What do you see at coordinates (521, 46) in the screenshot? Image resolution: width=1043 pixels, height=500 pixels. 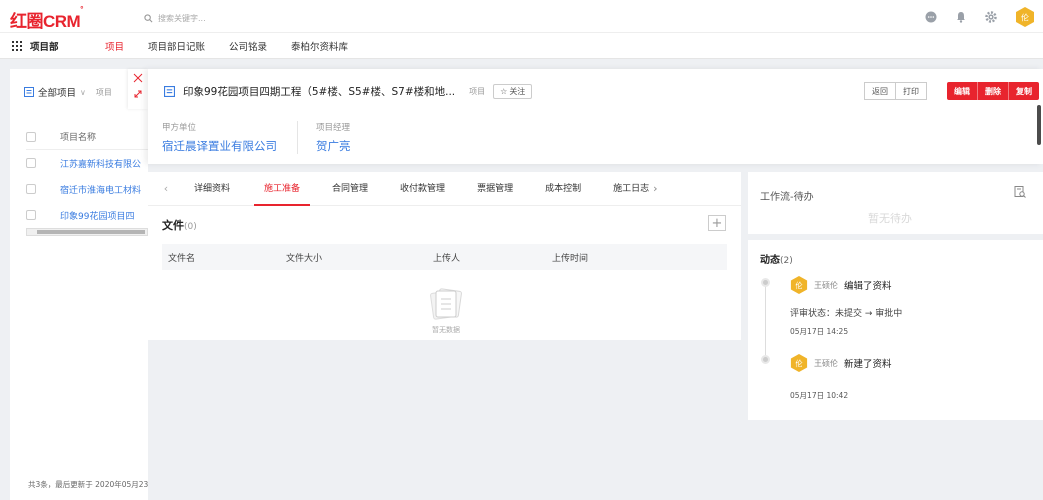 I see `main-nav: 项目部 项目 项目部日记账 公司铭录 泰柏尔资料库` at bounding box center [521, 46].